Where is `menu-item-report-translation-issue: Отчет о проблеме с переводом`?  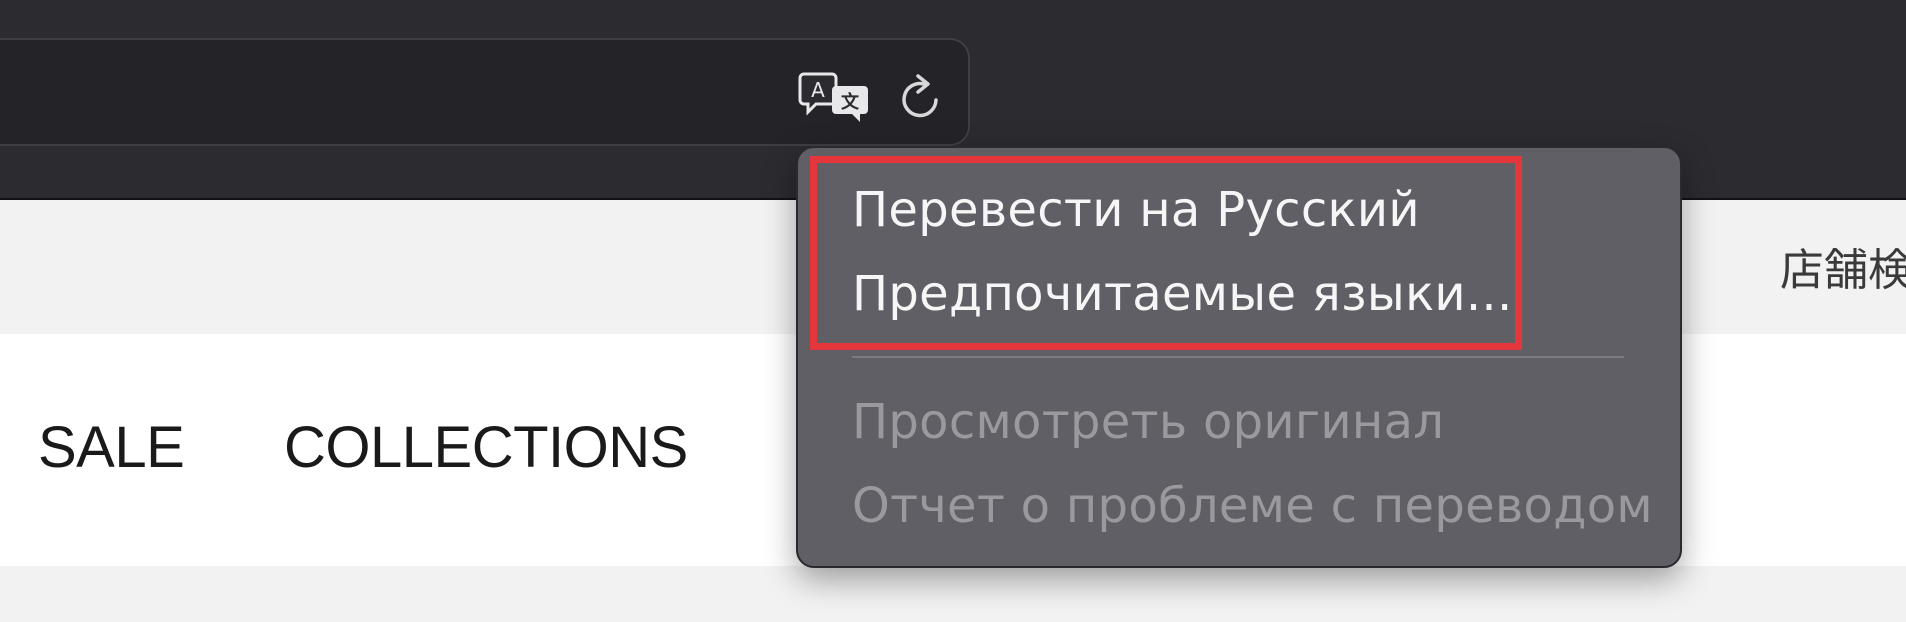
menu-item-report-translation-issue: Отчет о проблеме с переводом is located at coordinates (1252, 506).